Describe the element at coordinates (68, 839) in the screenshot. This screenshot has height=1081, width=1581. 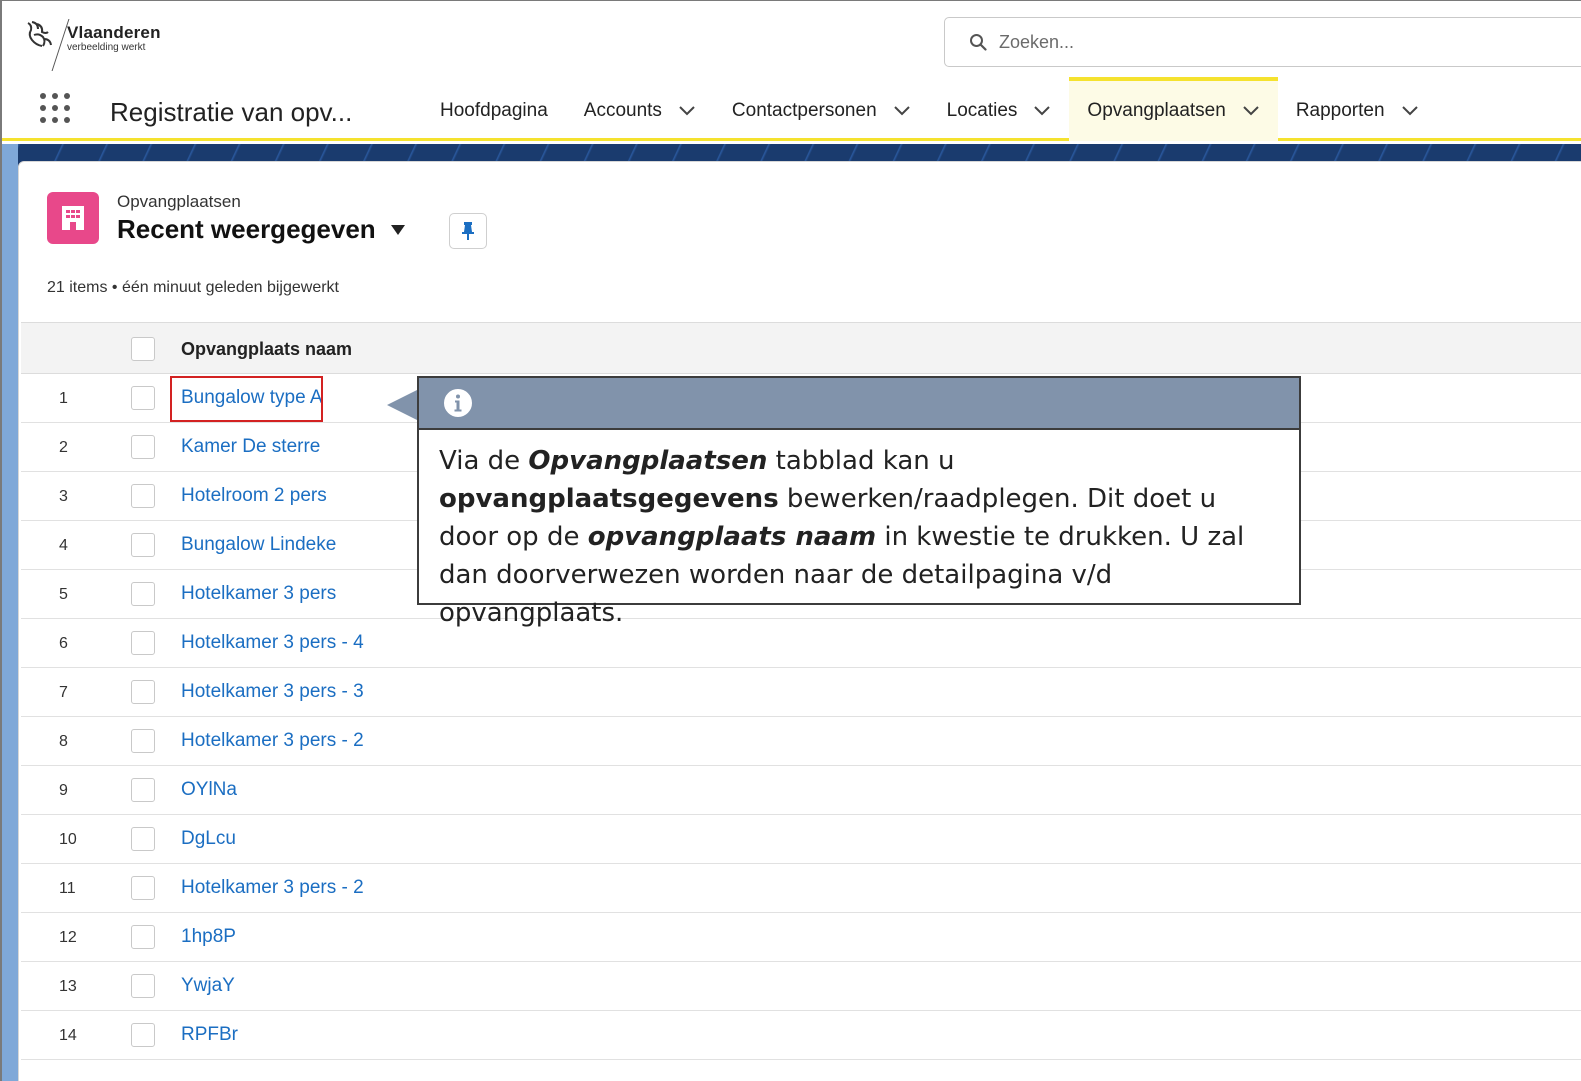
I see `row-number: 10` at that location.